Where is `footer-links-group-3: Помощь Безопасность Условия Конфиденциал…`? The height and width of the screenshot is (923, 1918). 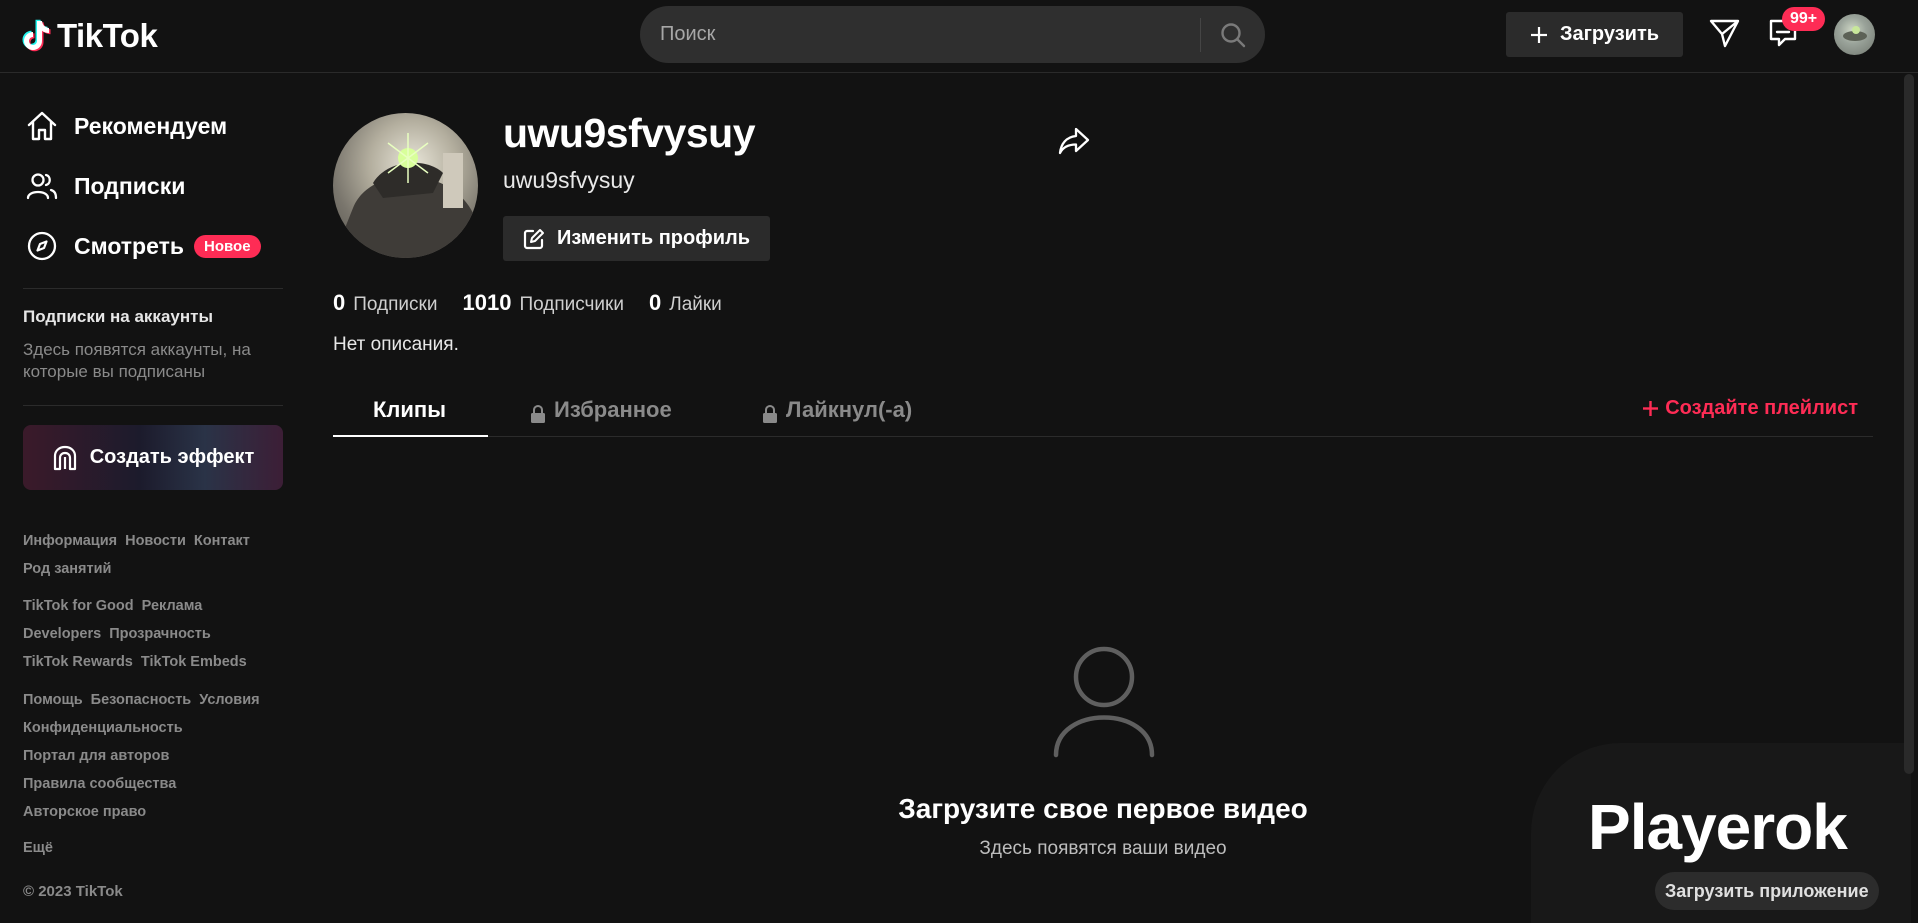 footer-links-group-3: Помощь Безопасность Условия Конфиденциал… is located at coordinates (158, 756).